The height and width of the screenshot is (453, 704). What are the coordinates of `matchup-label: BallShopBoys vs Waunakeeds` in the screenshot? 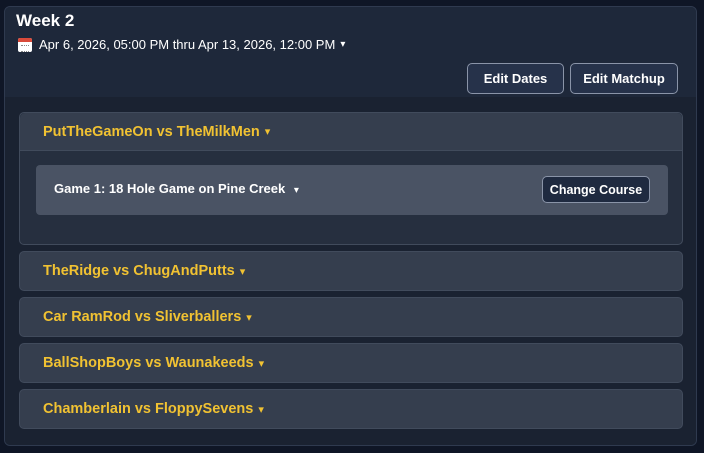 It's located at (148, 363).